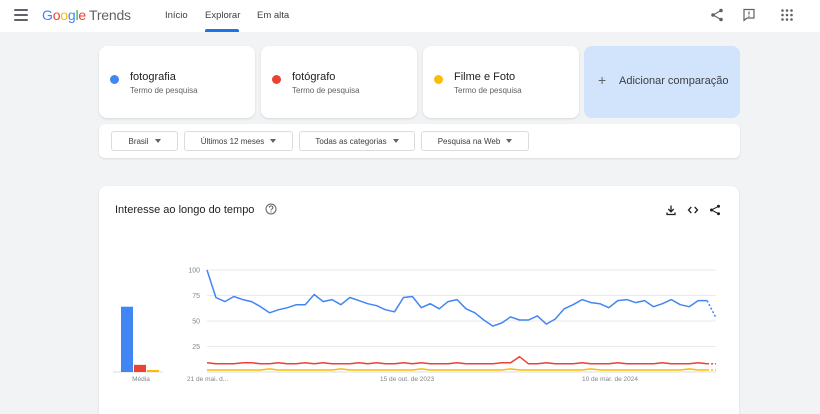  I want to click on active-tab-indicator, so click(222, 30).